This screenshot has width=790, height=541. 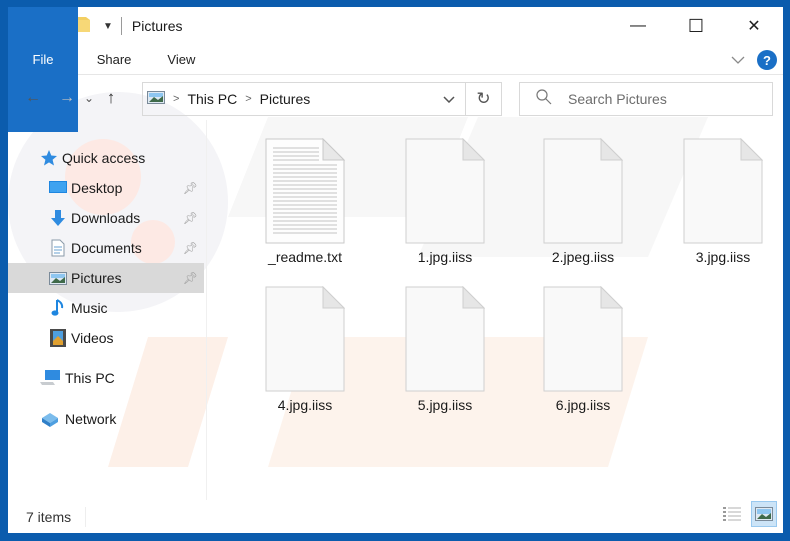 I want to click on file-item: 1.jpg.iiss, so click(x=445, y=192).